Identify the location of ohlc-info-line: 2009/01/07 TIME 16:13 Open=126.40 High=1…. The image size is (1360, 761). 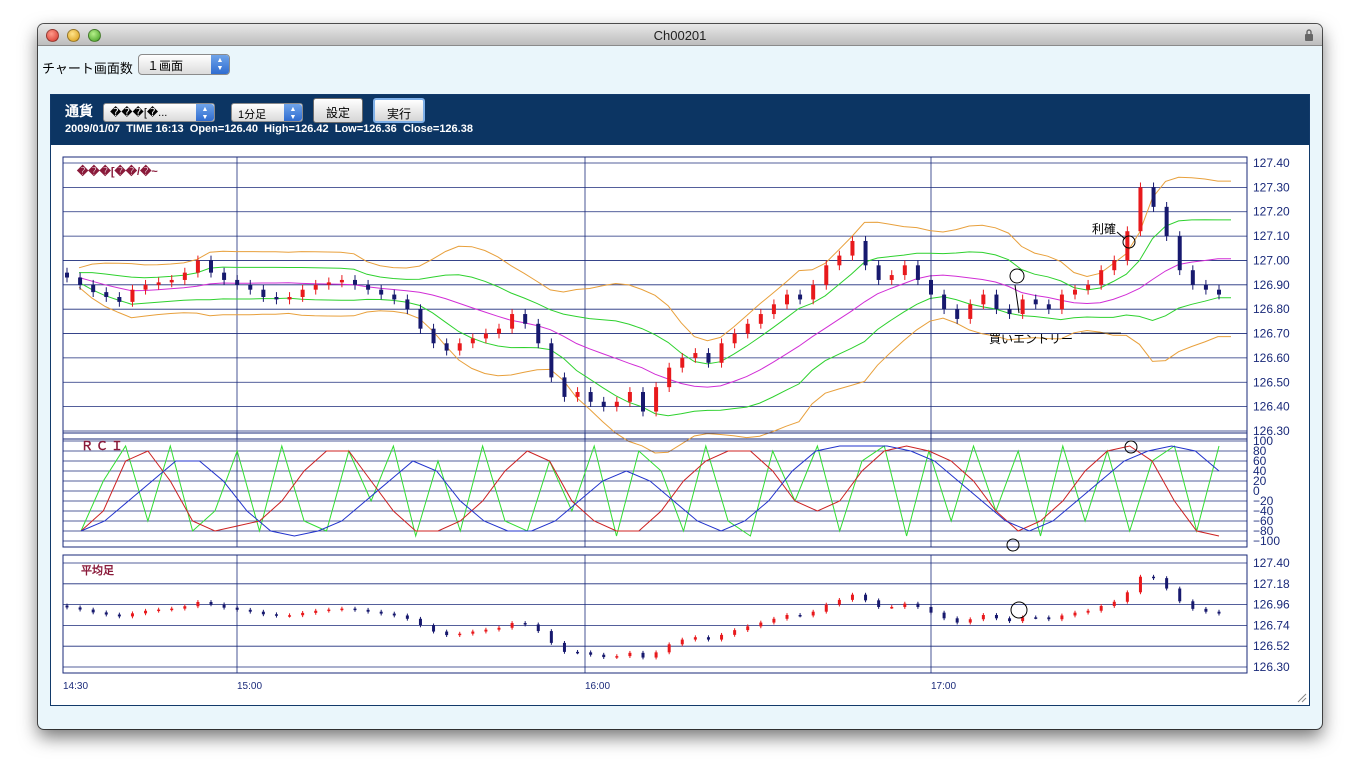
(269, 129).